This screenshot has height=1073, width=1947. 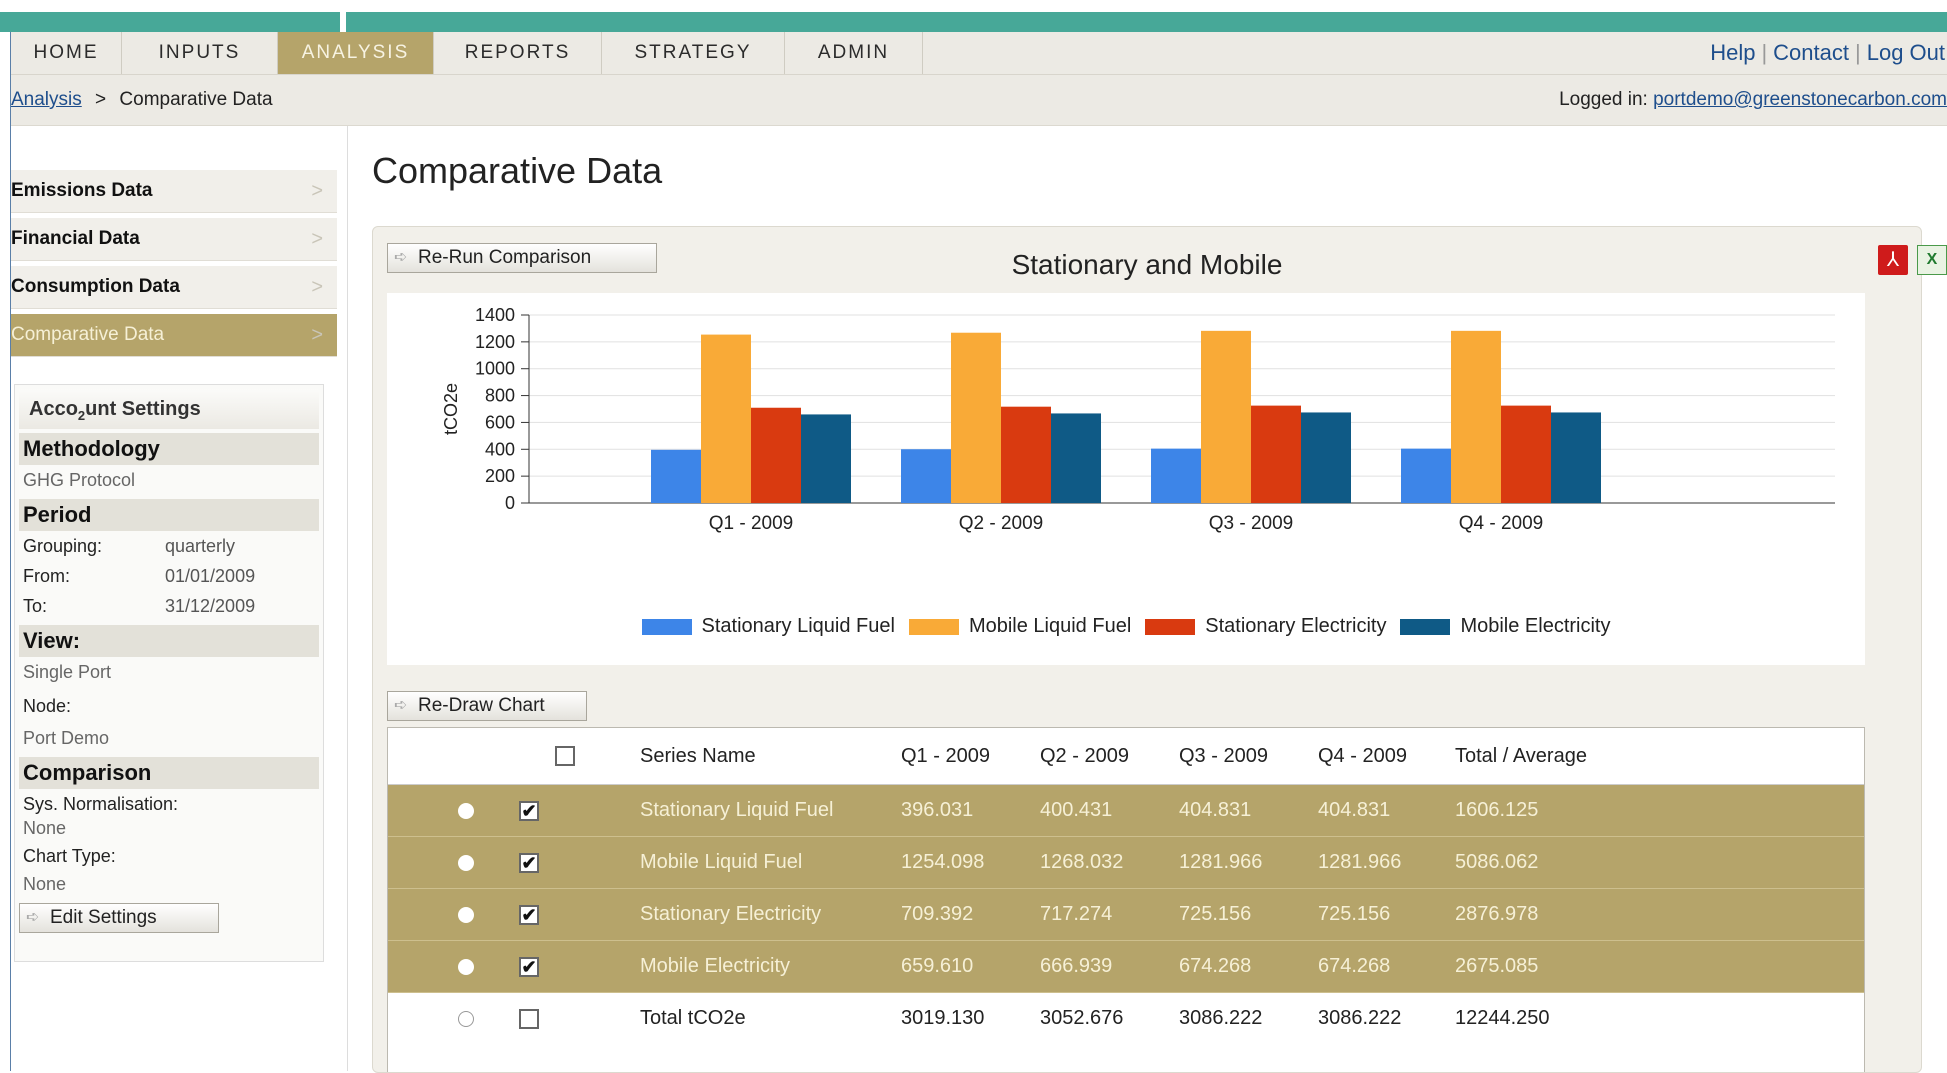 I want to click on sidebar-item-financial-data: Financial Data >, so click(x=174, y=239).